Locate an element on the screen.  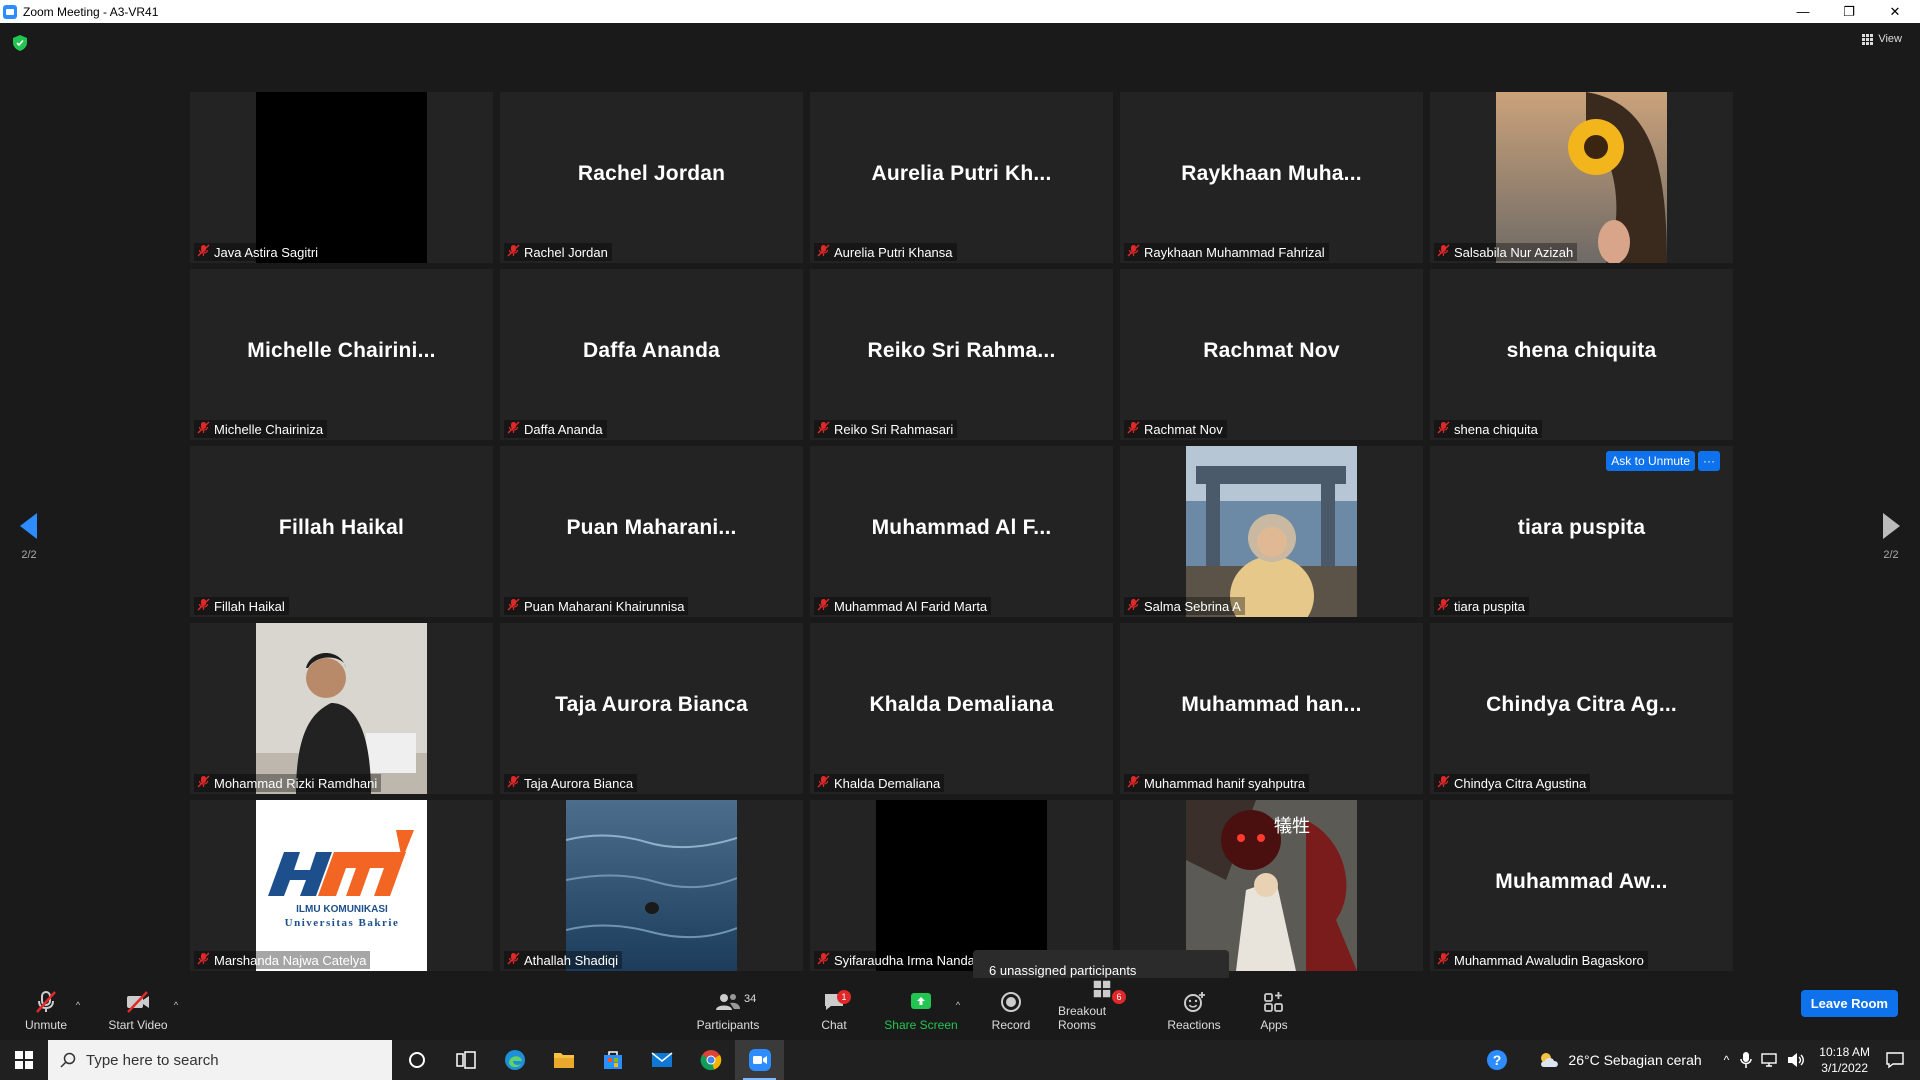
zoom-app-icon is located at coordinates (10, 11).